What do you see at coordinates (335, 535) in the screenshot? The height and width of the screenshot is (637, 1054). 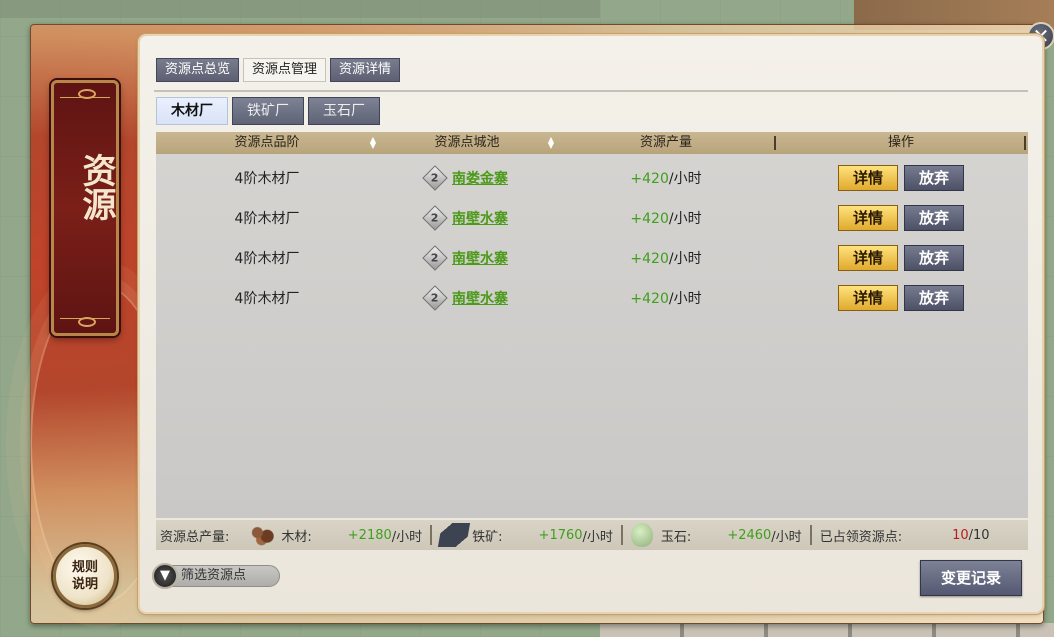 I see `wood-summary: 木材: +2180 /小时` at bounding box center [335, 535].